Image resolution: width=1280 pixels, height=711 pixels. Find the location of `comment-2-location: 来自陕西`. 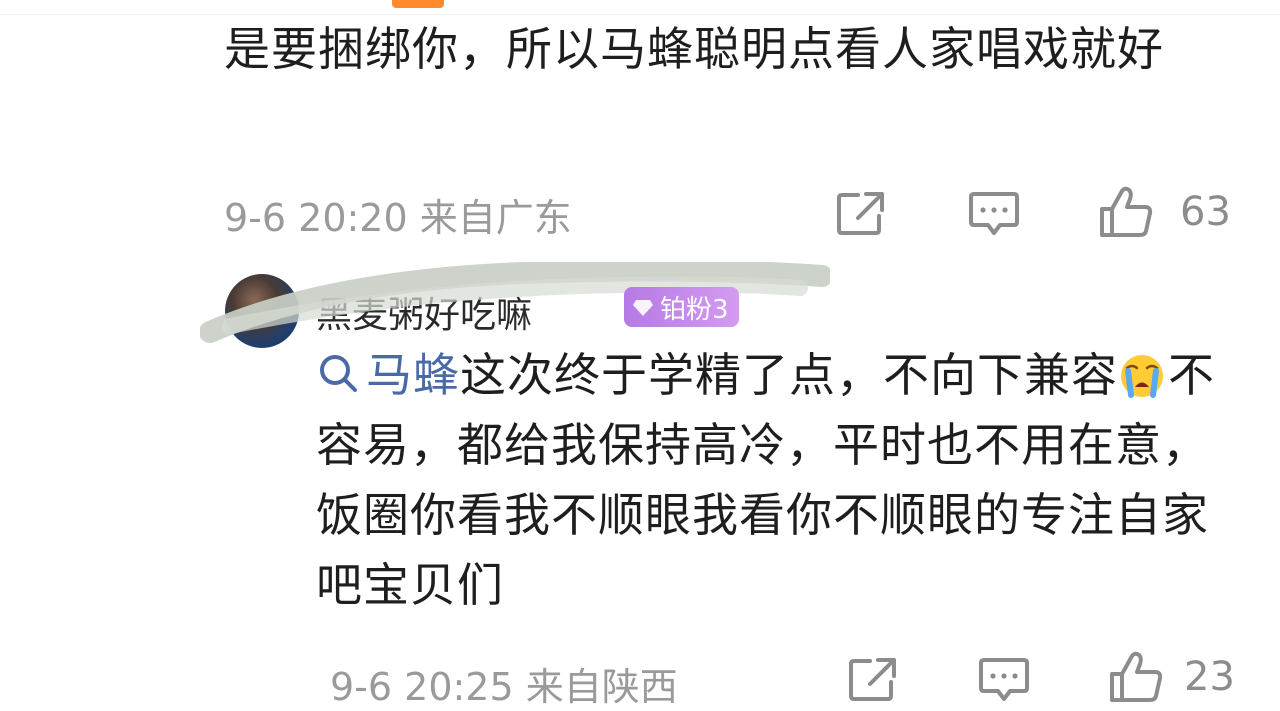

comment-2-location: 来自陕西 is located at coordinates (601, 687).